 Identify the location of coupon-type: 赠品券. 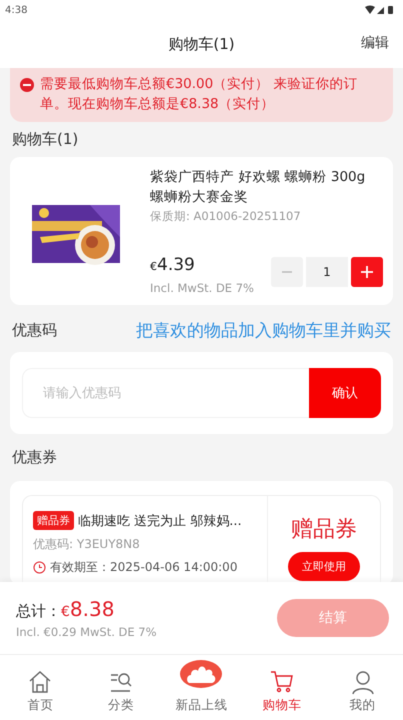
(324, 530).